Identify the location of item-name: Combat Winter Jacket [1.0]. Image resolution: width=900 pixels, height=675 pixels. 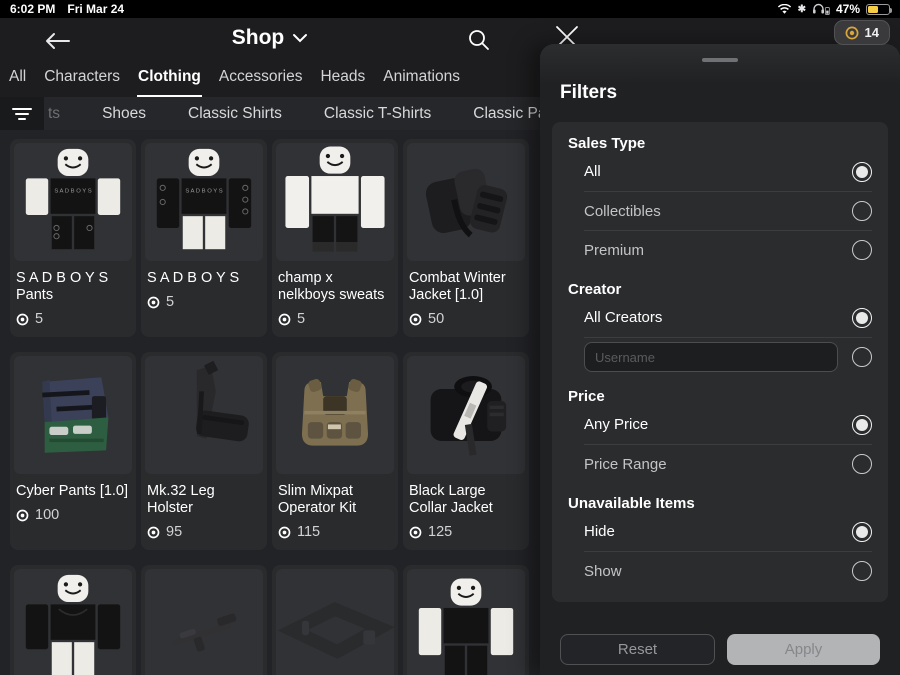
(457, 286).